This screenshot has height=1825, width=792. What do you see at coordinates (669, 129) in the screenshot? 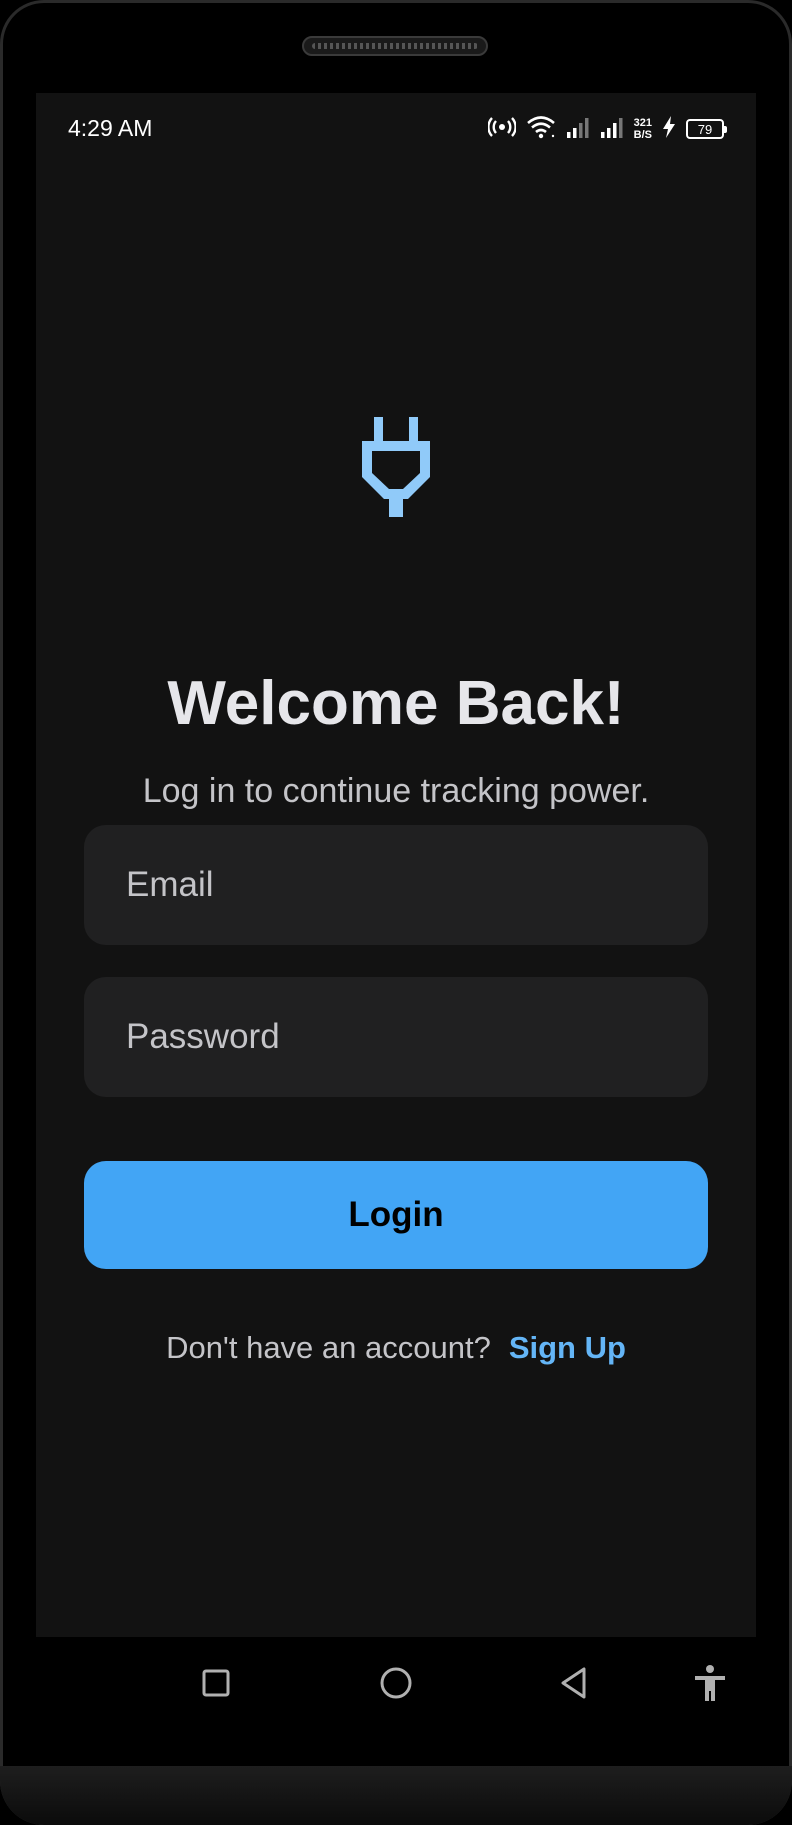
I see `charging-icon` at bounding box center [669, 129].